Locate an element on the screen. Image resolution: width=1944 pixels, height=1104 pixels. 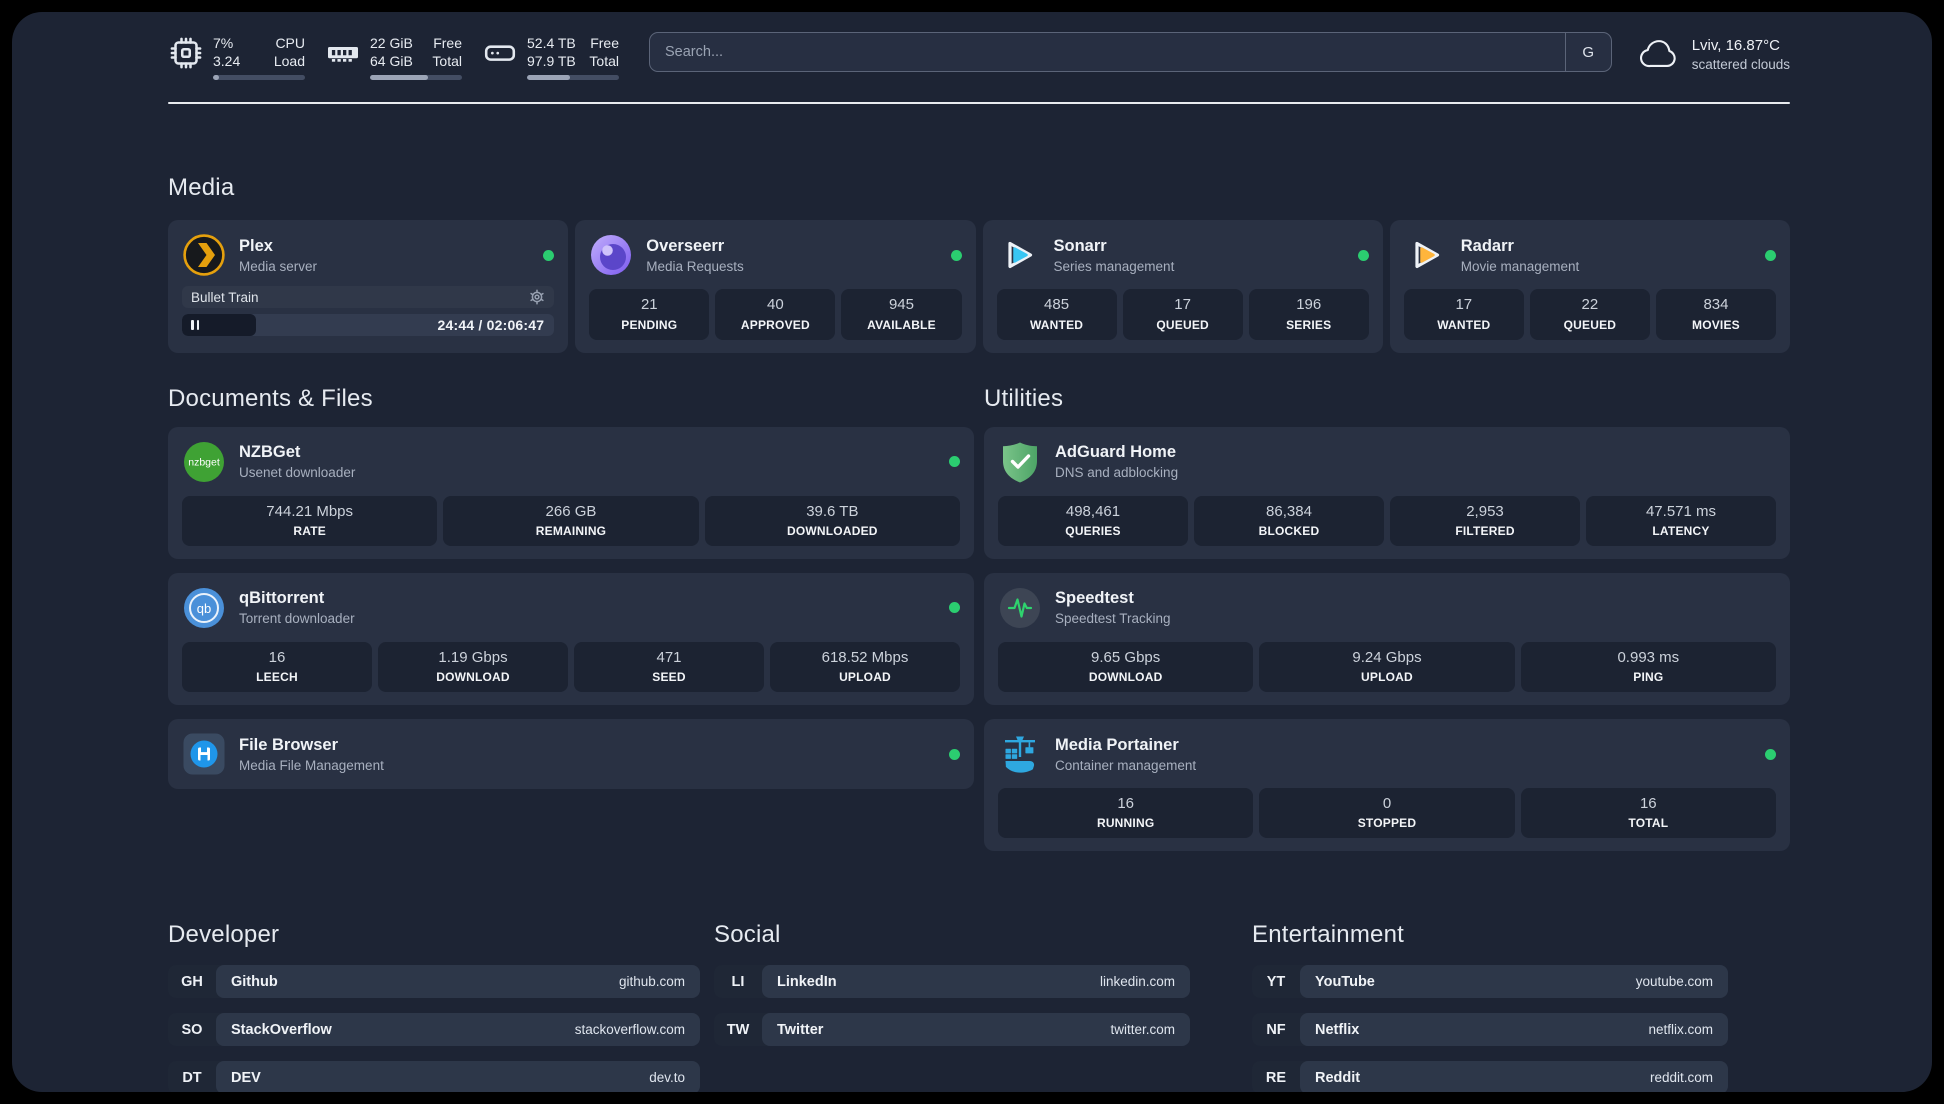
section-title-utilities: Utilities is located at coordinates (1024, 398).